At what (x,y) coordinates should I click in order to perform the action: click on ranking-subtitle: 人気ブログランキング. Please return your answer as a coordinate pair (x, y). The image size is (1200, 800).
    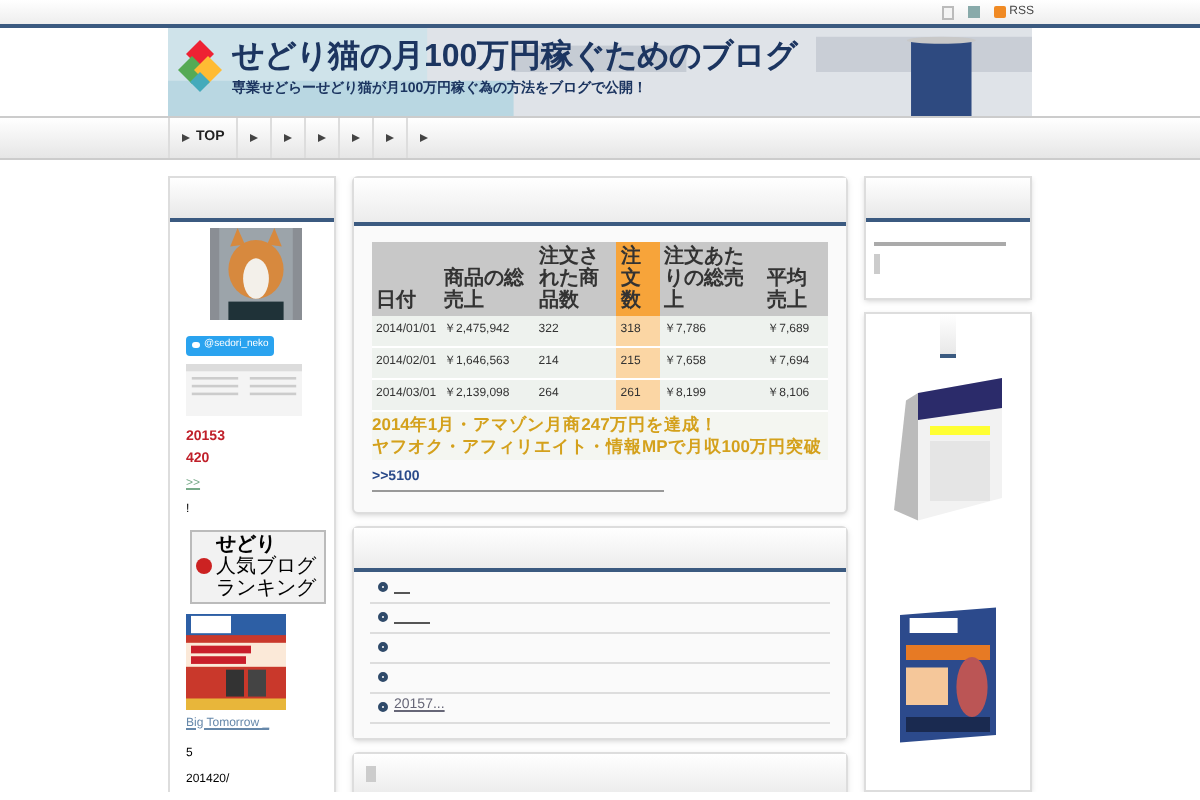
    Looking at the image, I should click on (267, 577).